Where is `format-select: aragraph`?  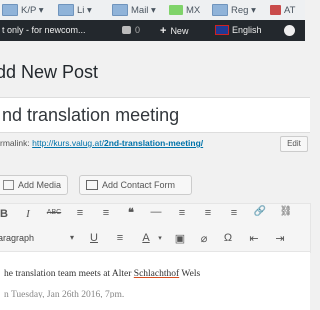 format-select: aragraph is located at coordinates (17, 238).